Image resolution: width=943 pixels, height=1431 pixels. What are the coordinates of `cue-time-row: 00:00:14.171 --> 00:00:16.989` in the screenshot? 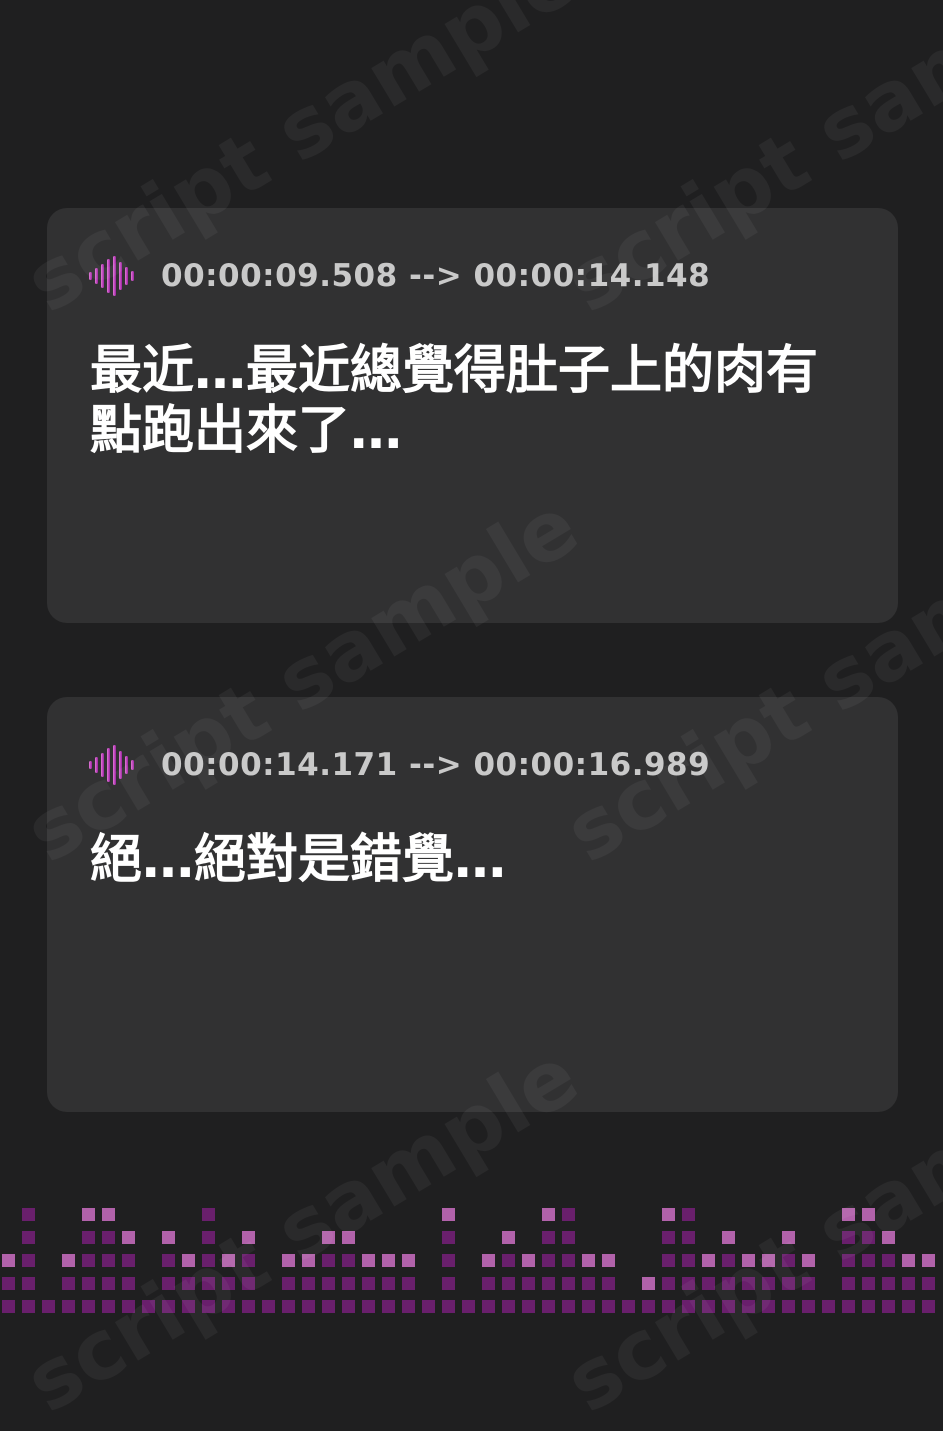 It's located at (399, 765).